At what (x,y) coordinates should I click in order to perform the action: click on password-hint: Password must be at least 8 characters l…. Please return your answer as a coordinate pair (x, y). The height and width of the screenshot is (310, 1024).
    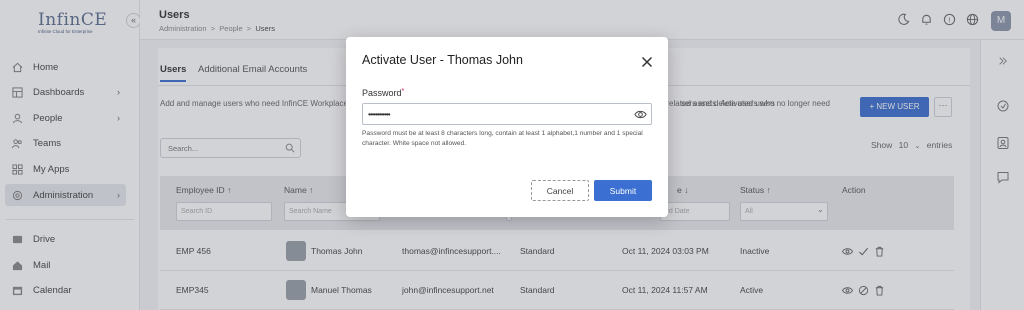
    Looking at the image, I should click on (502, 138).